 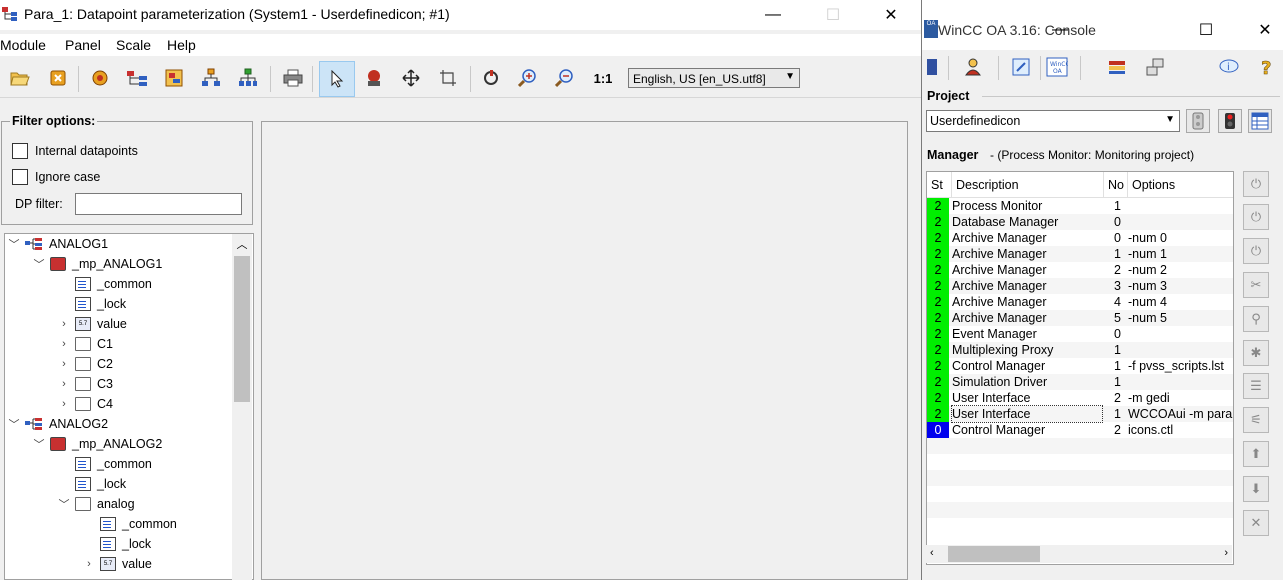 What do you see at coordinates (181, 45) in the screenshot?
I see `menu-help: Help` at bounding box center [181, 45].